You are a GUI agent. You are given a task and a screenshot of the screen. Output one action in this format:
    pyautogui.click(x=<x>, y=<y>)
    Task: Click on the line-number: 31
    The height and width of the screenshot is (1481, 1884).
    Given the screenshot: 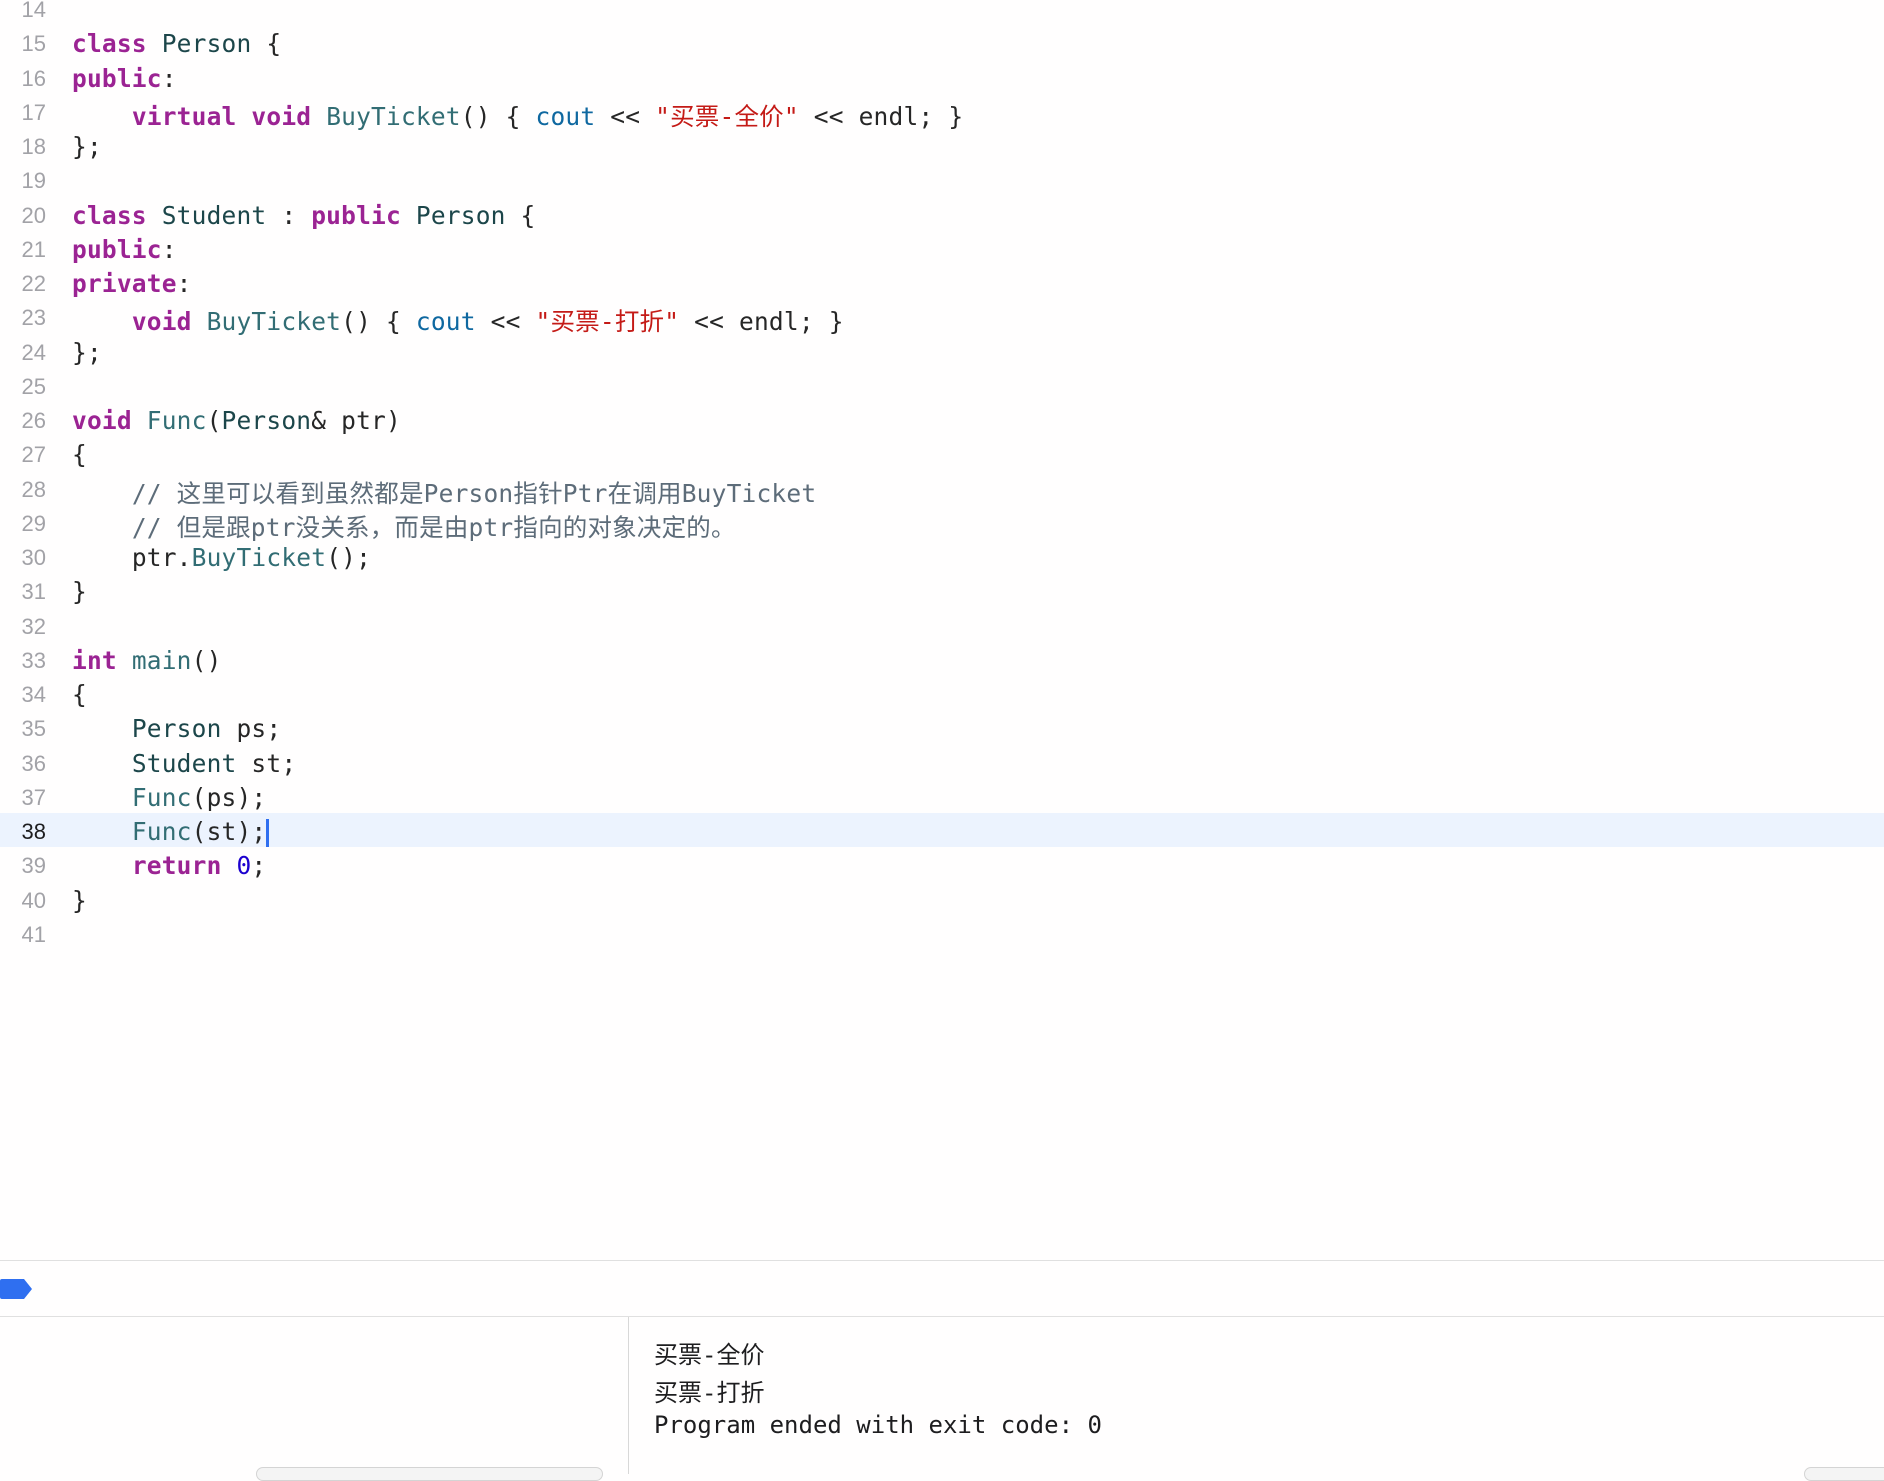 What is the action you would take?
    pyautogui.click(x=23, y=592)
    